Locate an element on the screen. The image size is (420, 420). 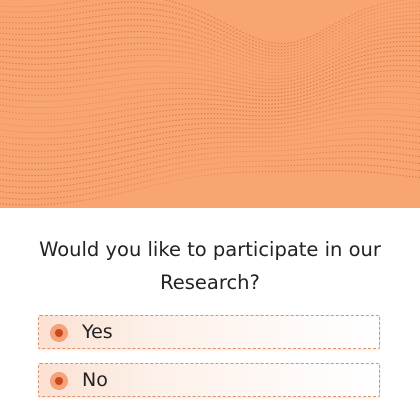
option-no: No is located at coordinates (209, 380).